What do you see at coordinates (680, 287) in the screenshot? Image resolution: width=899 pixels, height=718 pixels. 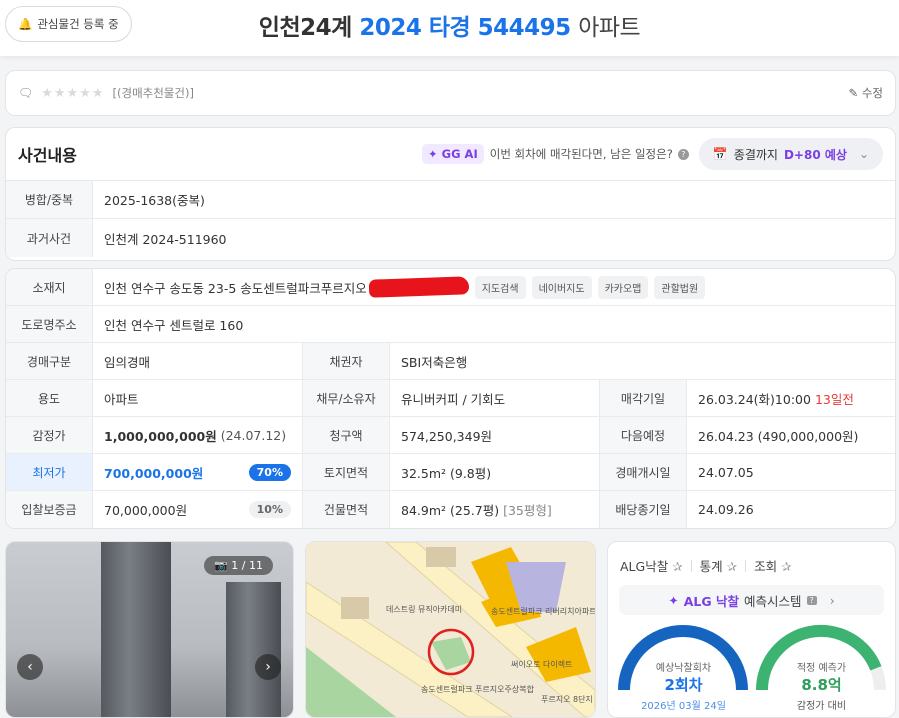 I see `court-button: 관할법원` at bounding box center [680, 287].